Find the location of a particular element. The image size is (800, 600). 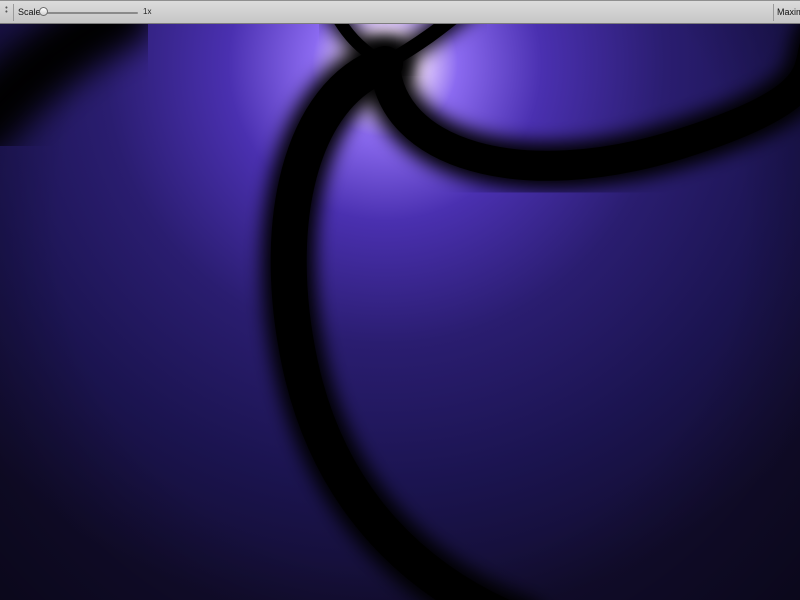

scale-slider-track is located at coordinates (89, 13).